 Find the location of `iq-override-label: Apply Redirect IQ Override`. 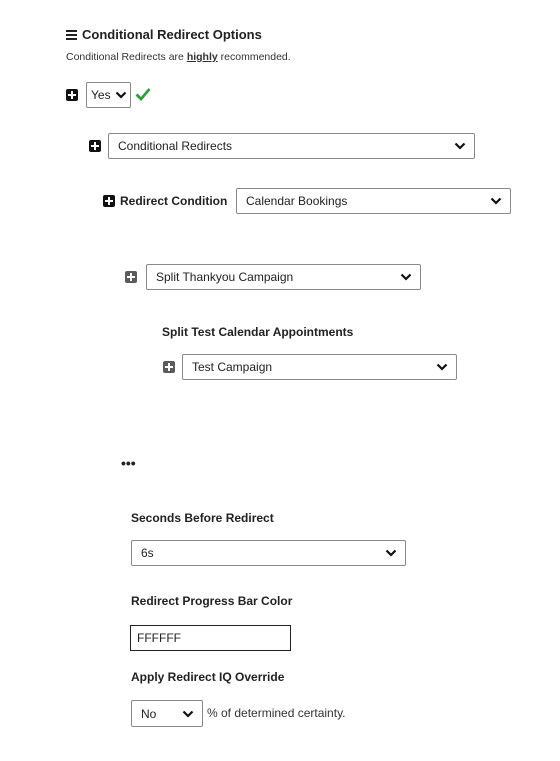

iq-override-label: Apply Redirect IQ Override is located at coordinates (208, 677).